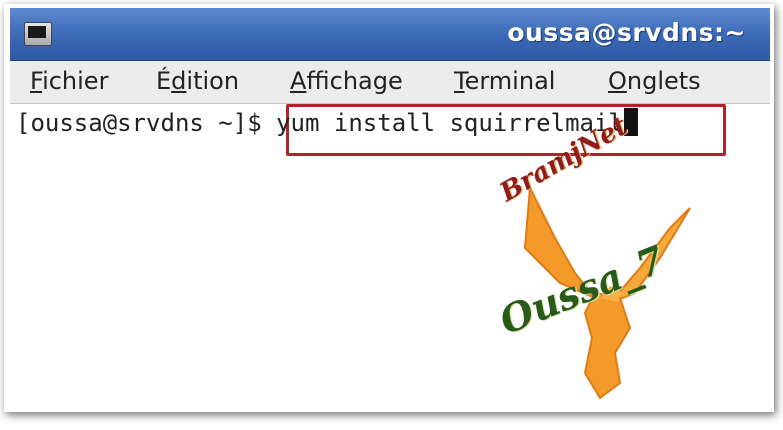 This screenshot has width=783, height=430. What do you see at coordinates (449, 123) in the screenshot?
I see `command-text: yum install squirrelmail` at bounding box center [449, 123].